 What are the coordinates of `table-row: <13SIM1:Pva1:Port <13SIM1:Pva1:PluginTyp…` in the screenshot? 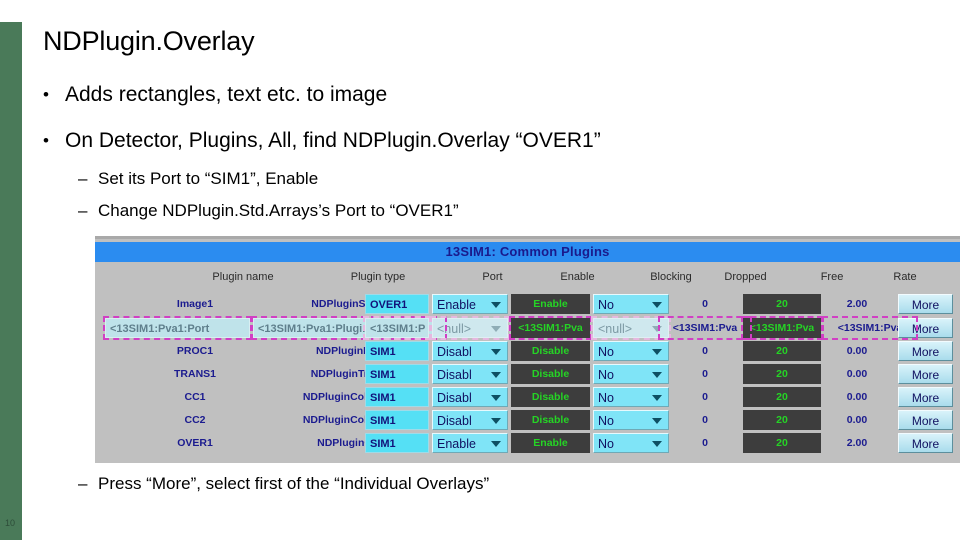 It's located at (527, 329).